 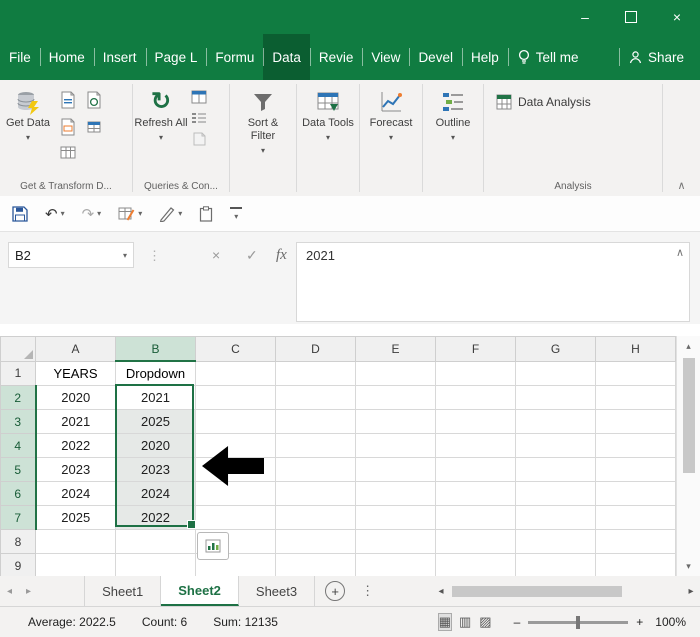 What do you see at coordinates (28, 114) in the screenshot?
I see `get-data-button: Get Data ▾` at bounding box center [28, 114].